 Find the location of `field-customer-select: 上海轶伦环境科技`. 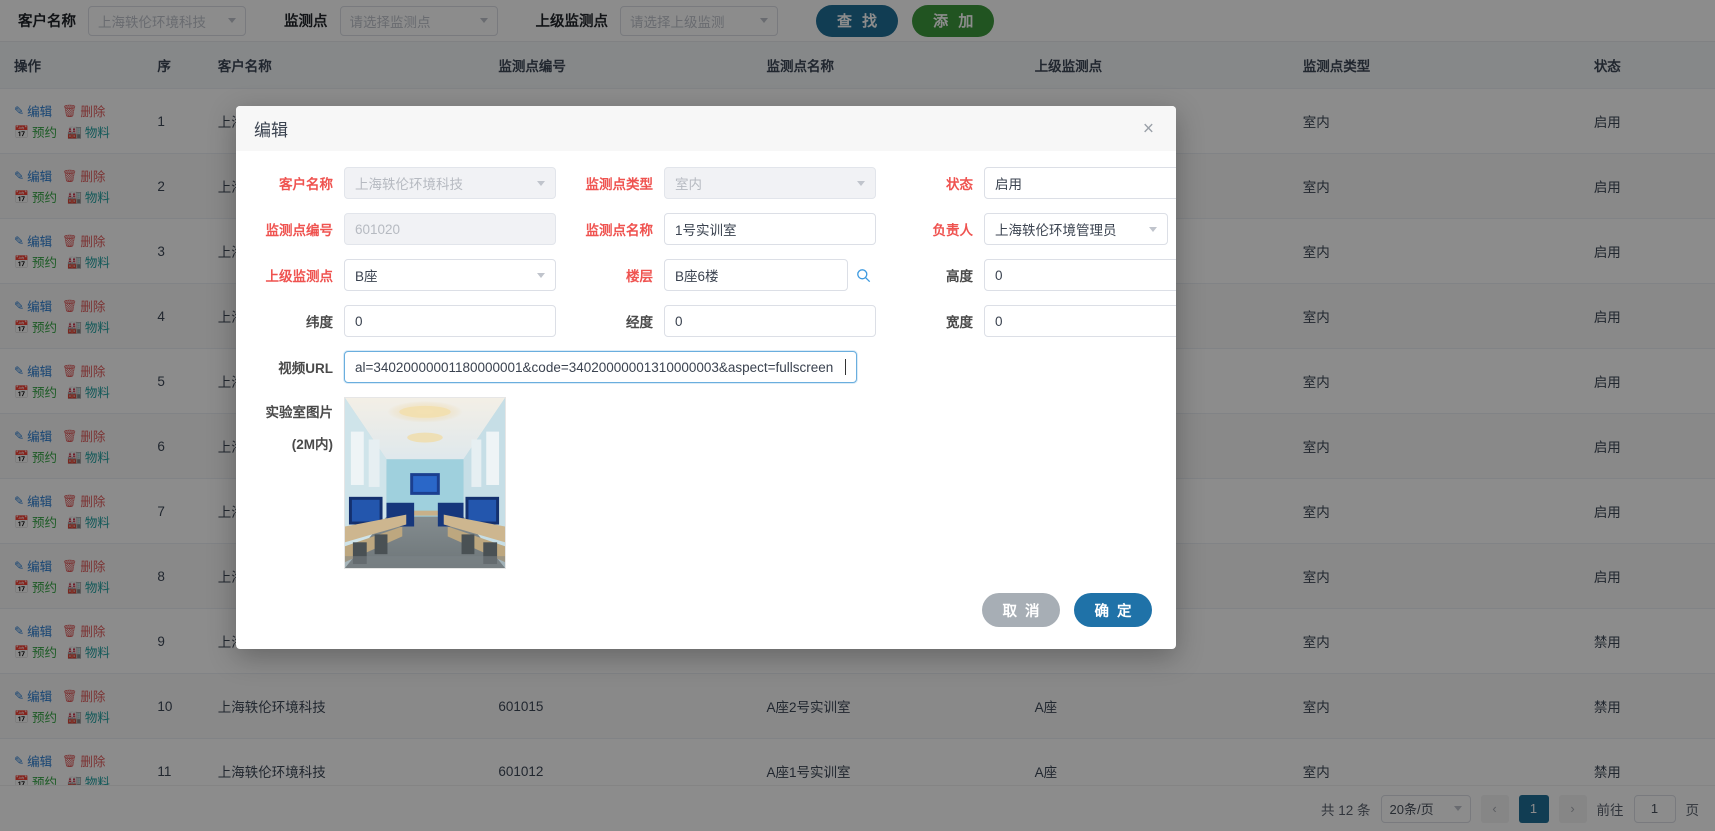

field-customer-select: 上海轶伦环境科技 is located at coordinates (450, 183).